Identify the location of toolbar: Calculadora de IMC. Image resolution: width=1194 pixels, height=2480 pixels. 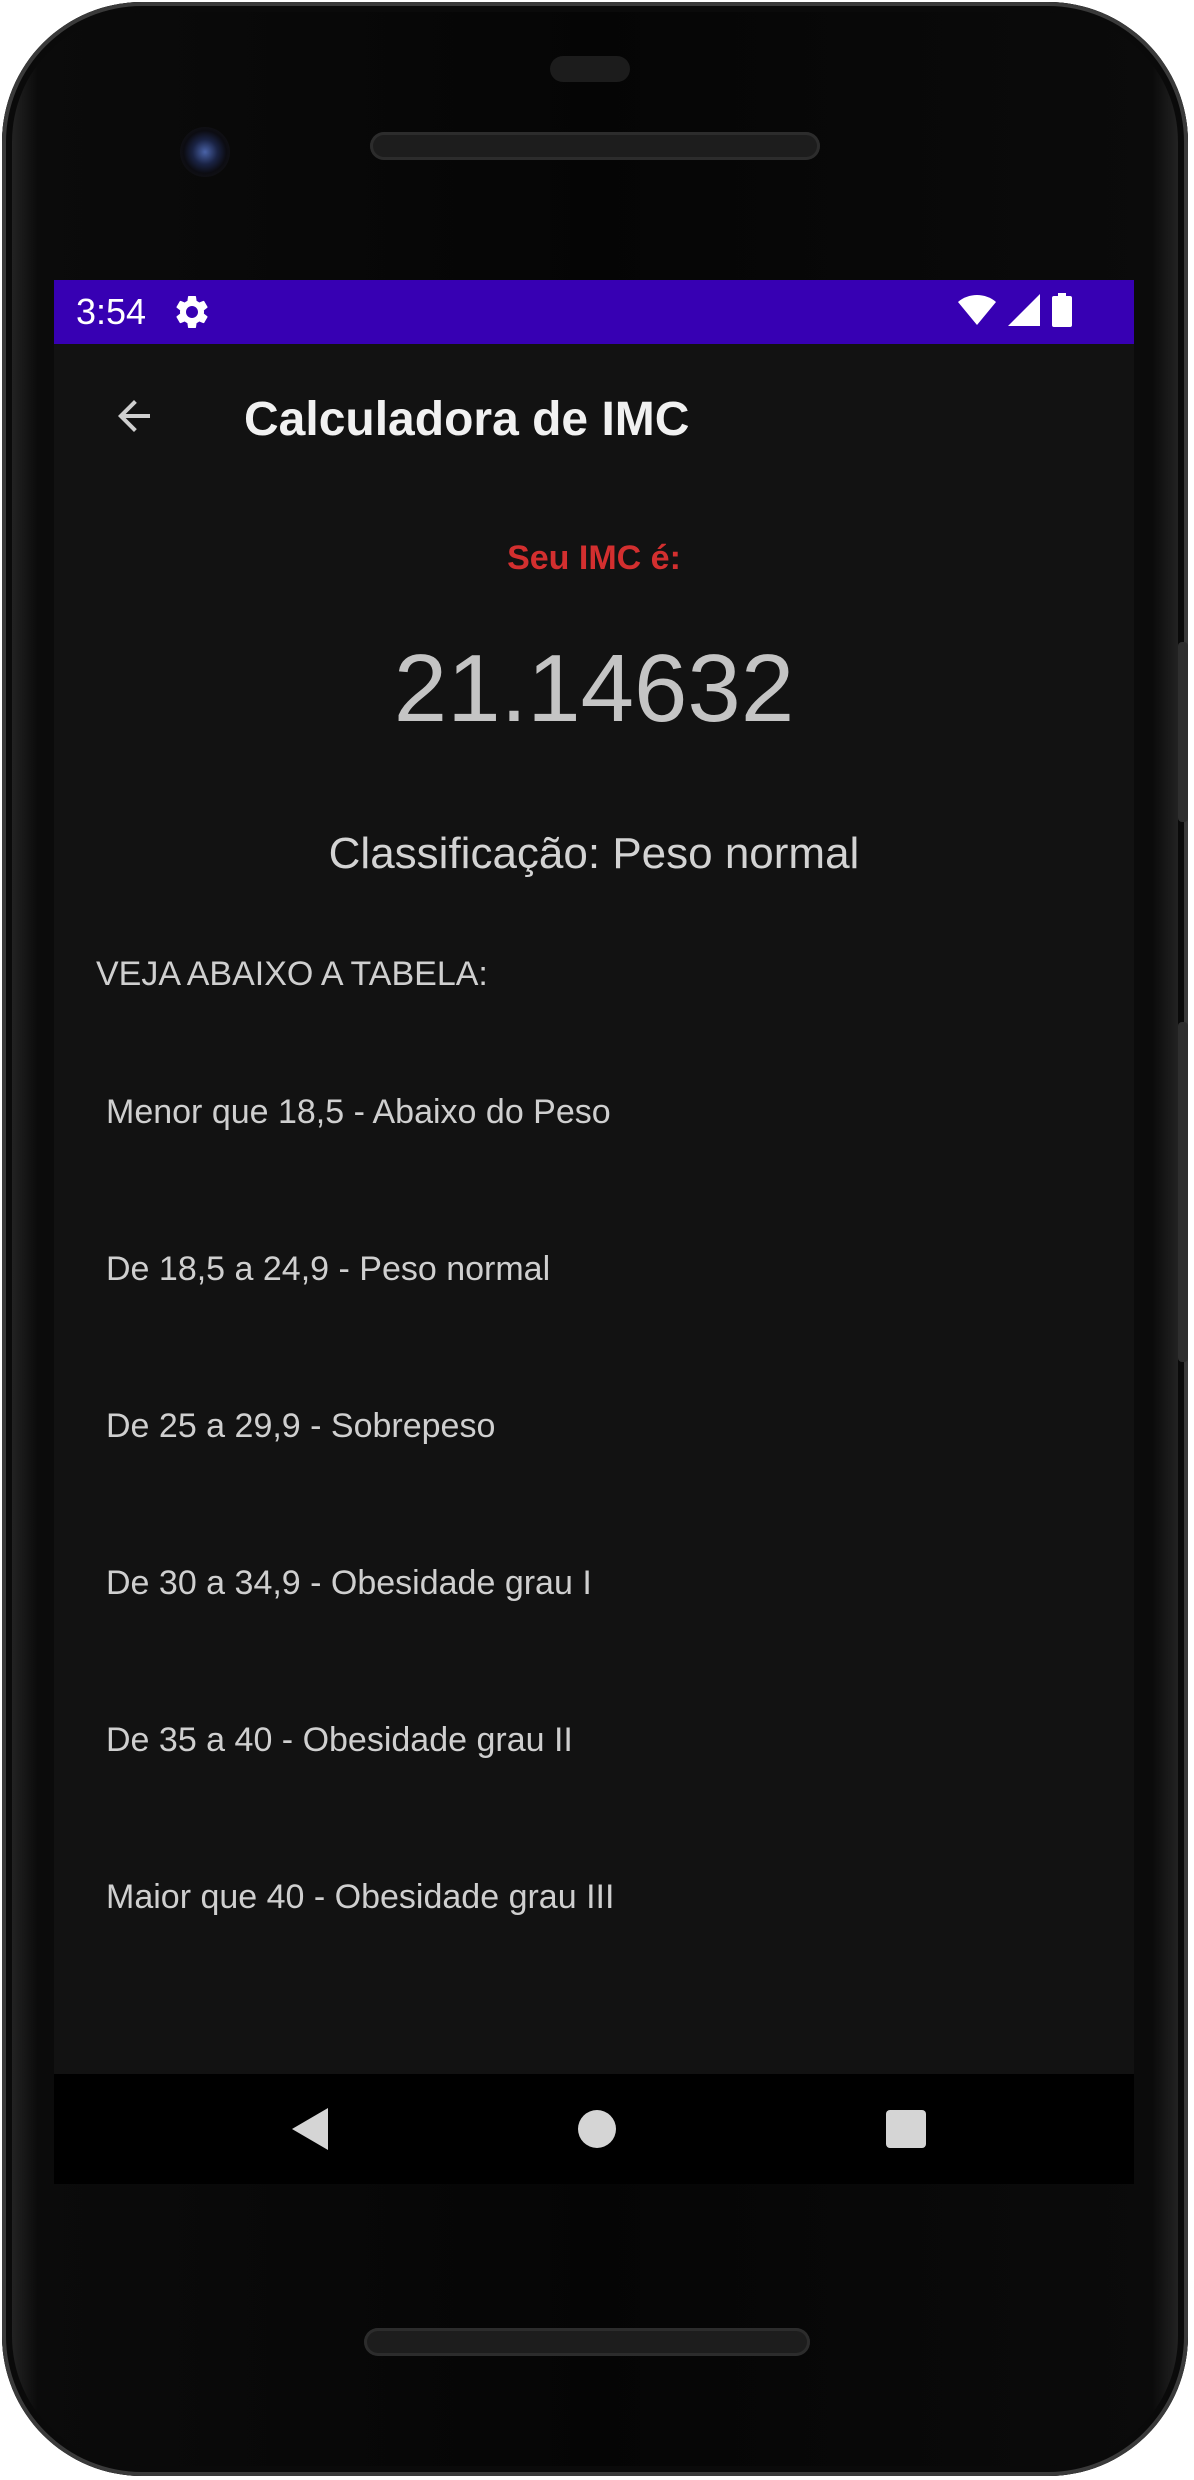
(594, 419).